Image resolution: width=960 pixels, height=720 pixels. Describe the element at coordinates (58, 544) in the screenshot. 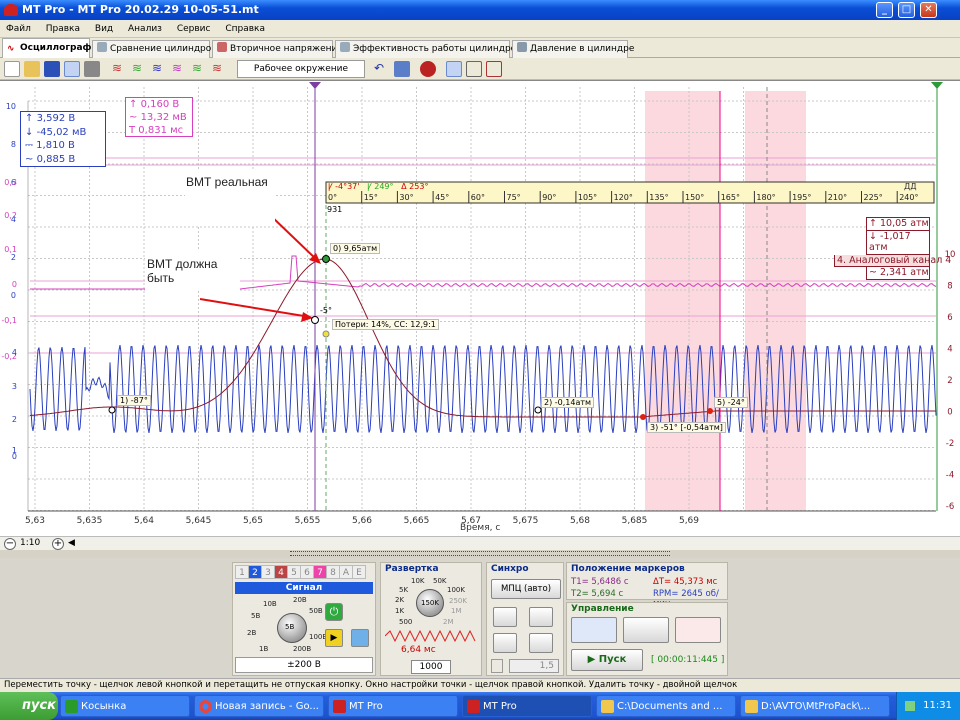

I see `zoom-in-icon: +` at that location.